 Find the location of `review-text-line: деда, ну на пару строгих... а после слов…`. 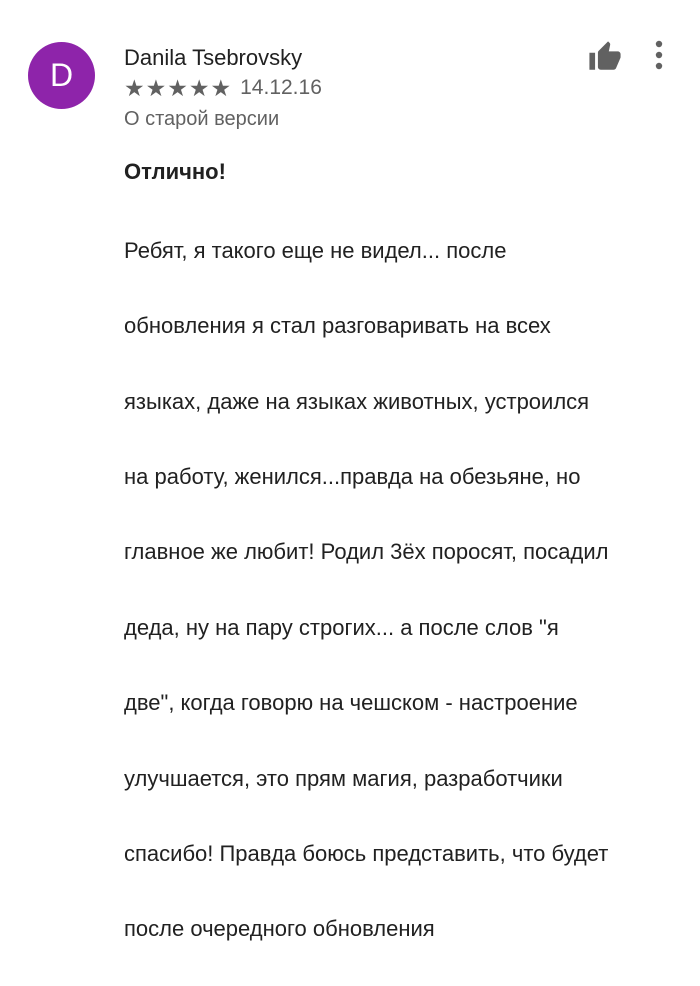

review-text-line: деда, ну на пару строгих... а после слов… is located at coordinates (341, 627).